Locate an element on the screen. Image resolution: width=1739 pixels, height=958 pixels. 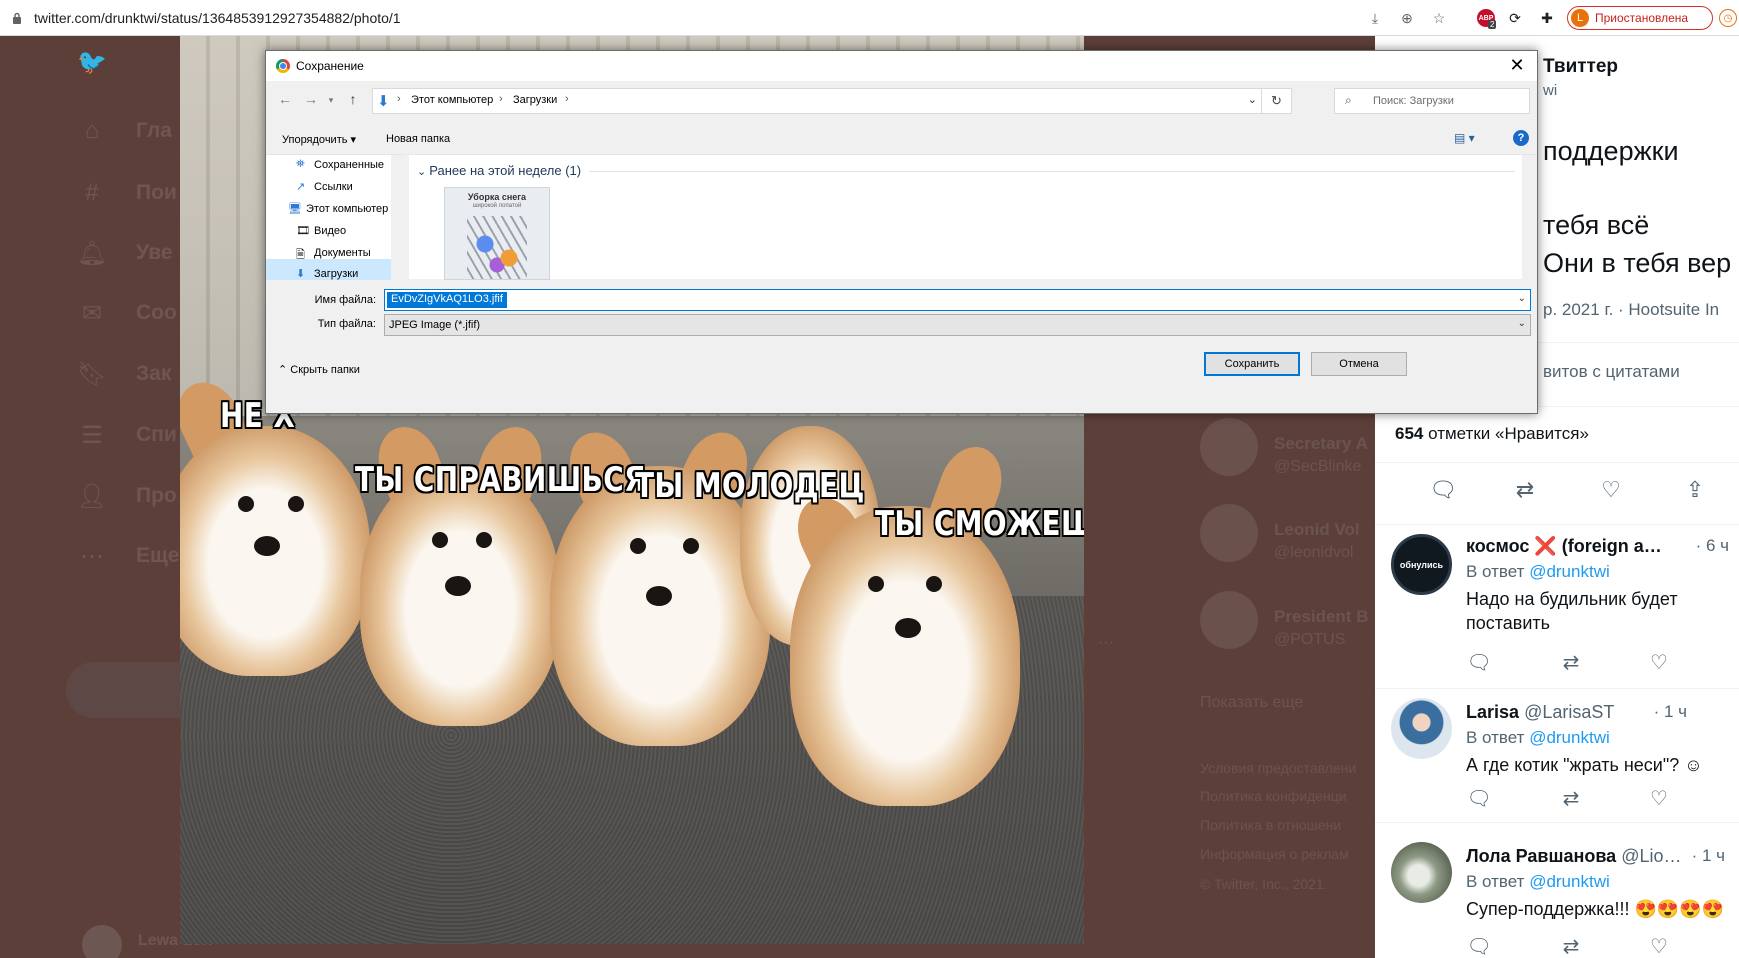
forward-arrow-icon: → is located at coordinates (311, 101).